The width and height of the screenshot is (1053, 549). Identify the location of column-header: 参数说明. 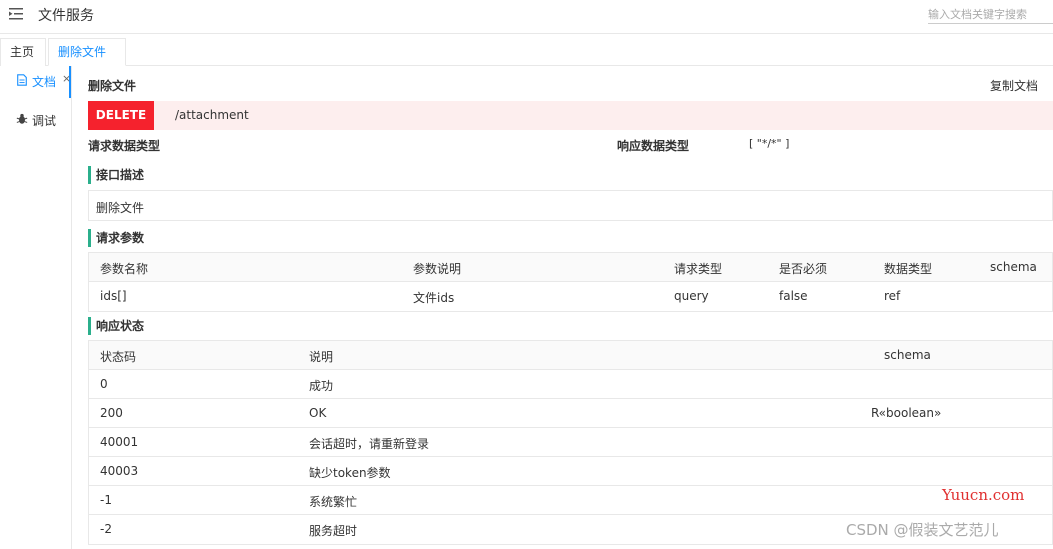
(437, 269).